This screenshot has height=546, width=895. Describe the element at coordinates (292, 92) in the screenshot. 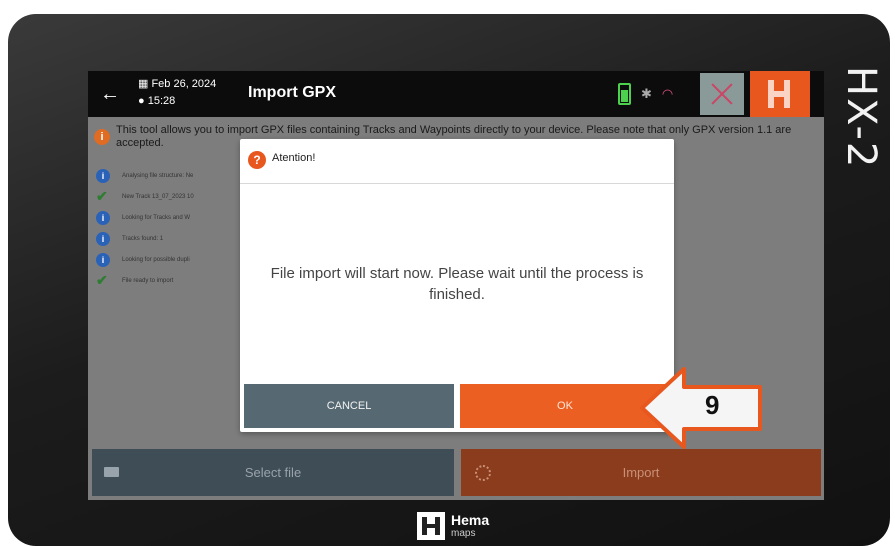

I see `page-title: Import GPX` at that location.